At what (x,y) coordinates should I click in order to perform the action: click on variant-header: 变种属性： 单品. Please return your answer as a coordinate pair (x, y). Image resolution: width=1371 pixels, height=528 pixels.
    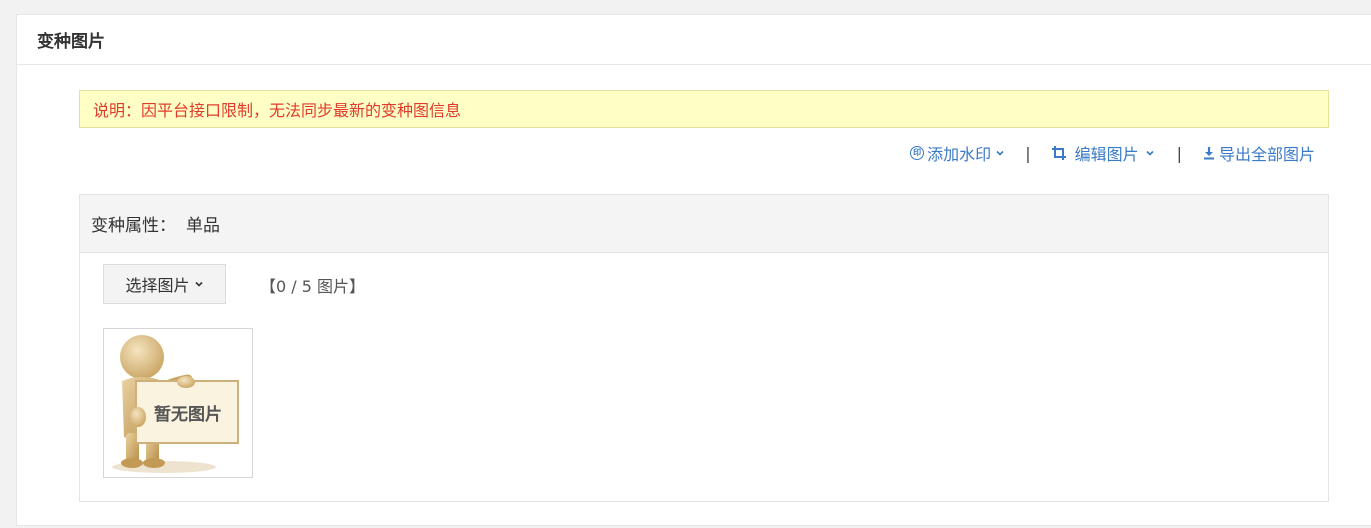
    Looking at the image, I should click on (704, 224).